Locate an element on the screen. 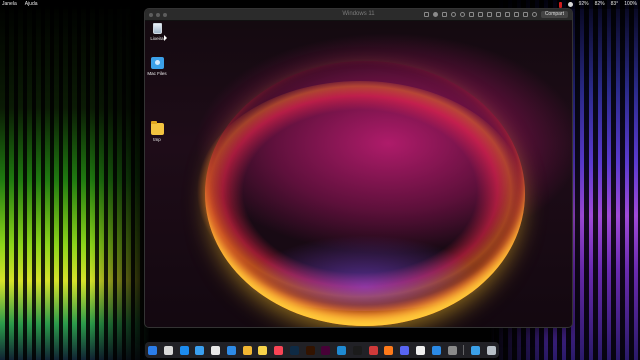 Image resolution: width=640 pixels, height=360 pixels. vm-toolbar: Compart is located at coordinates (497, 14).